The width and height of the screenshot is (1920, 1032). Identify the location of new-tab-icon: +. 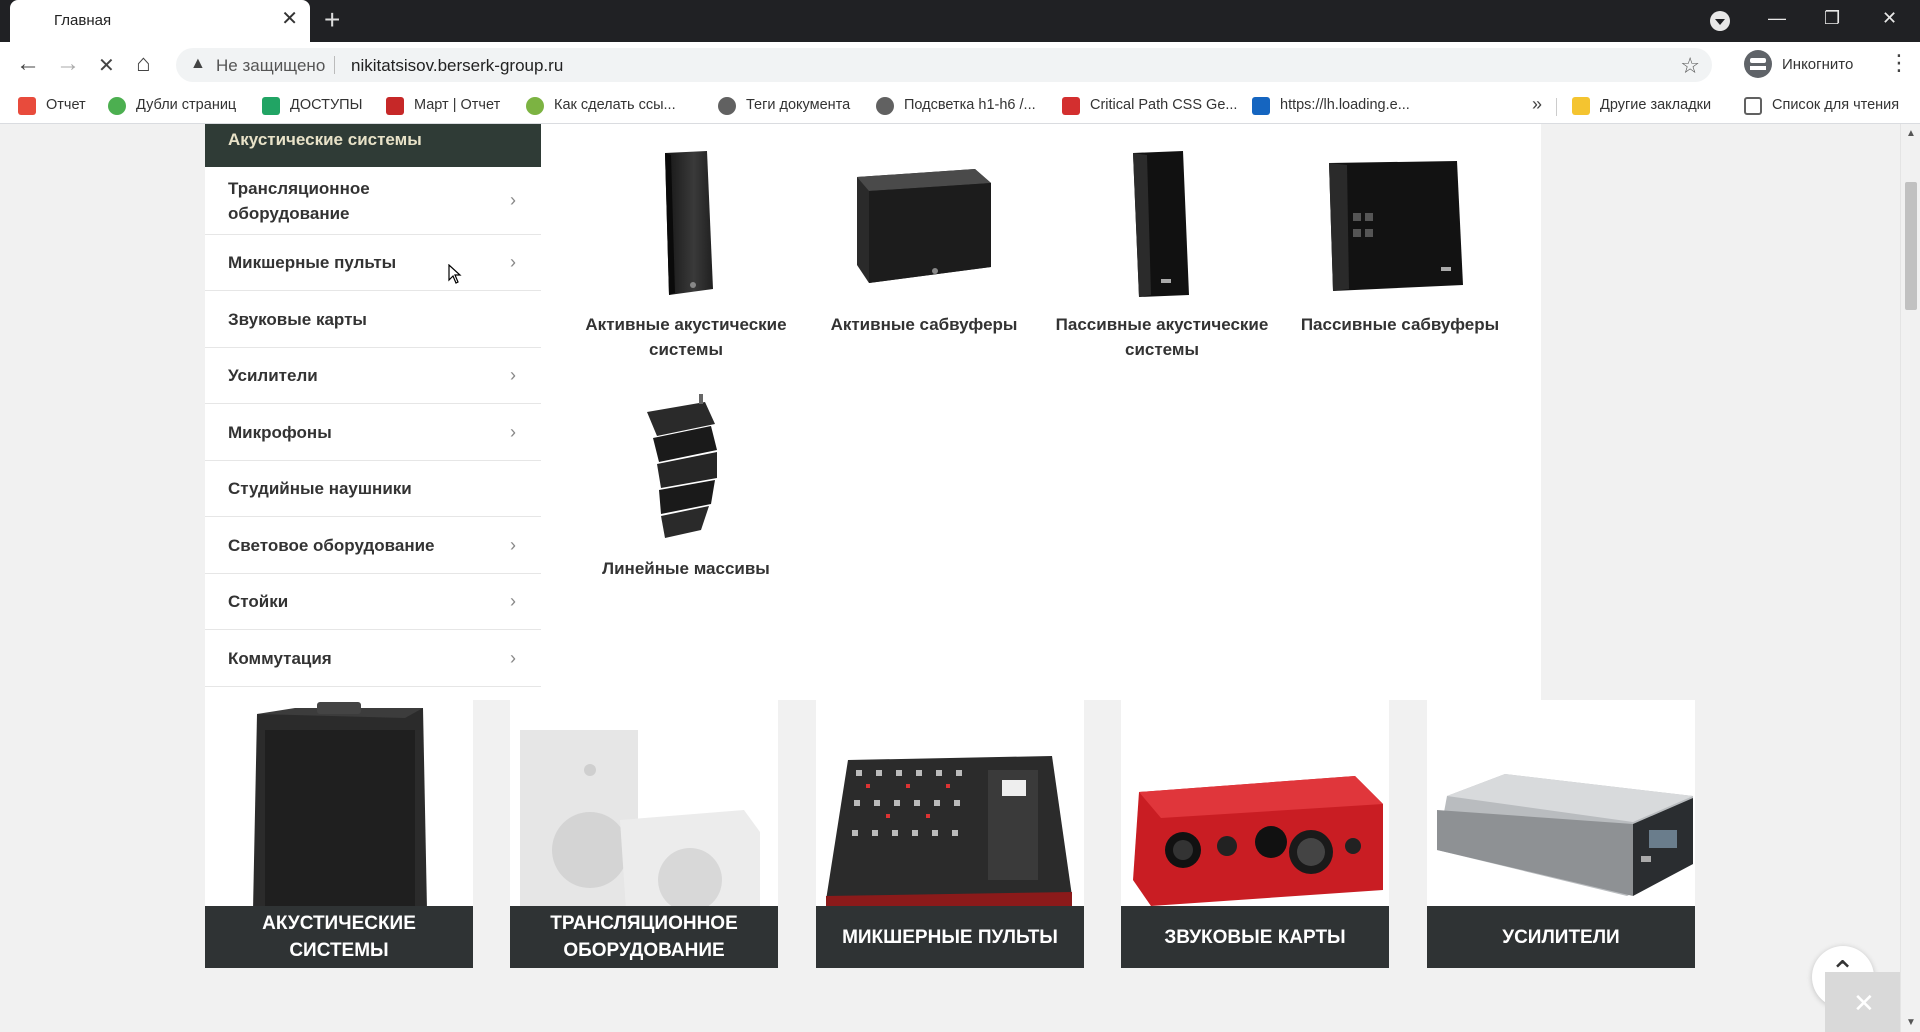
(332, 20).